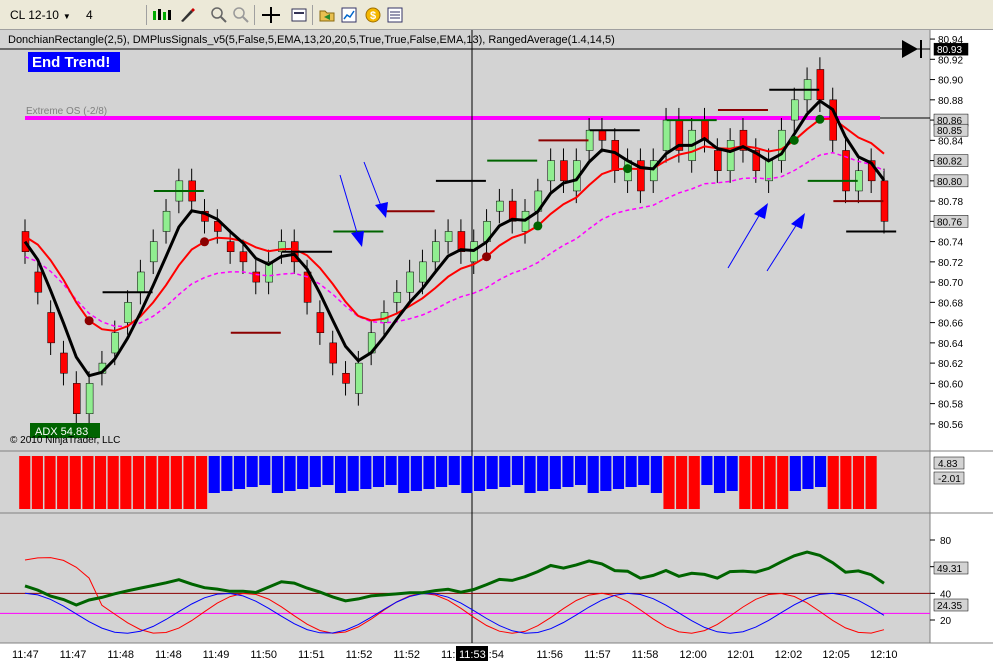  I want to click on copyright-label: © 2010 NinjaTrader, LLC, so click(65, 440).